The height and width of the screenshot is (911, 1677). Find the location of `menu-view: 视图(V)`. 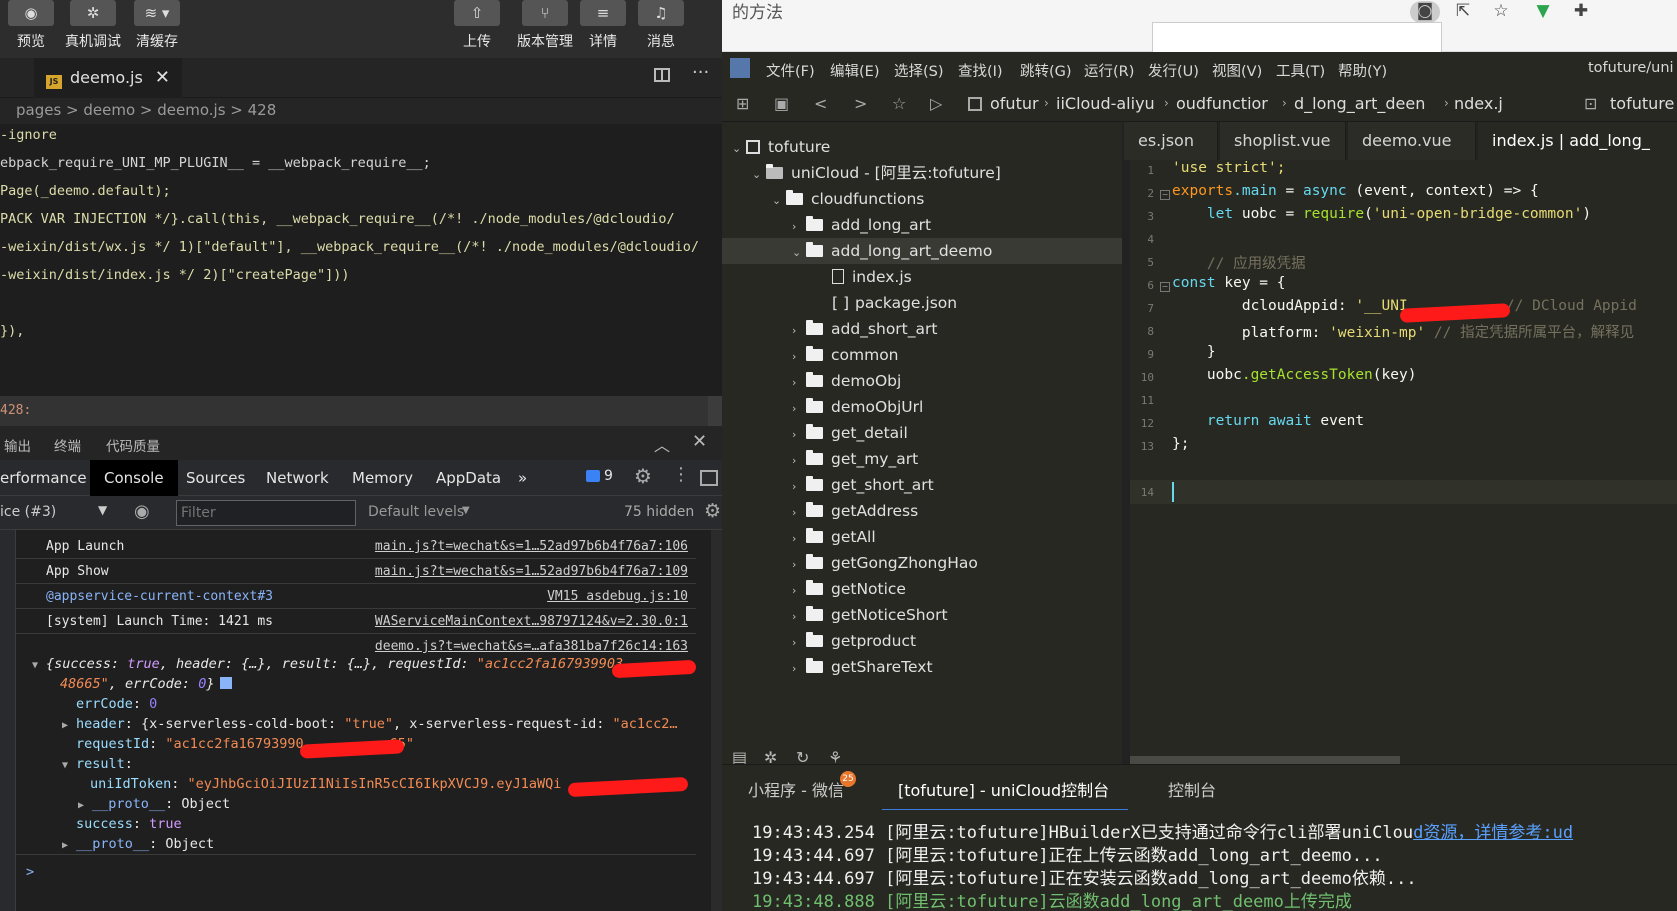

menu-view: 视图(V) is located at coordinates (1237, 70).